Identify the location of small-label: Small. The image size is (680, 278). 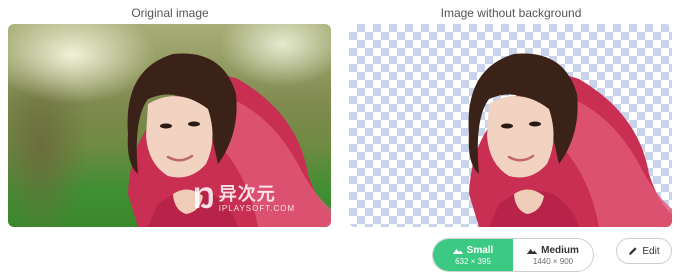
(480, 250).